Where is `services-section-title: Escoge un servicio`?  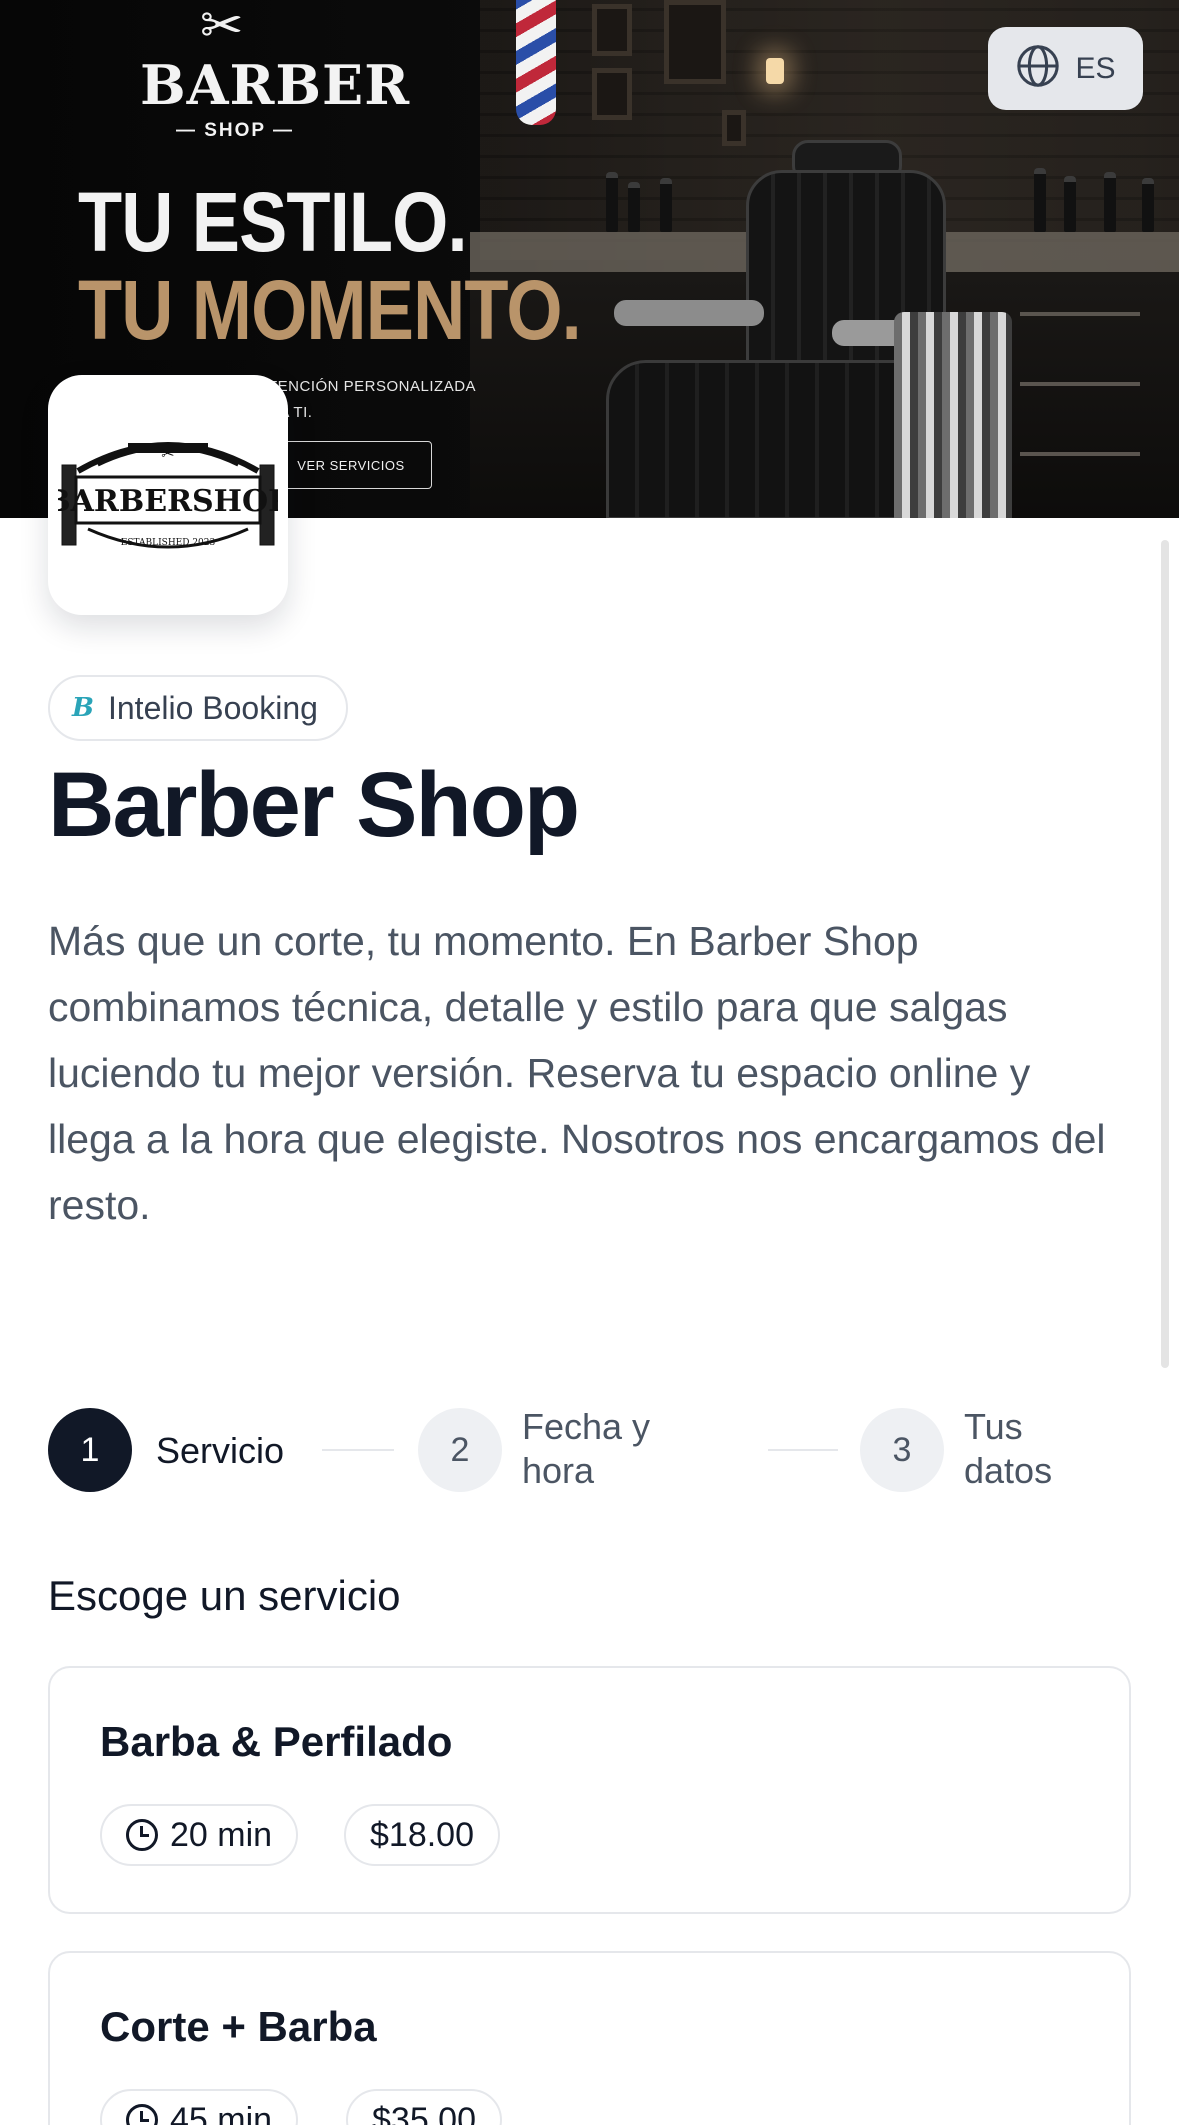
services-section-title: Escoge un servicio is located at coordinates (224, 1595).